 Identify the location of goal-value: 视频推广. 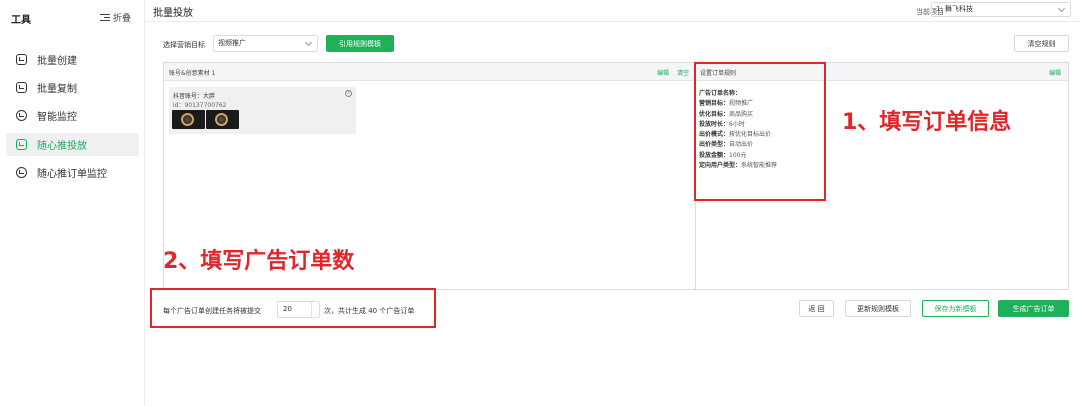
(232, 43).